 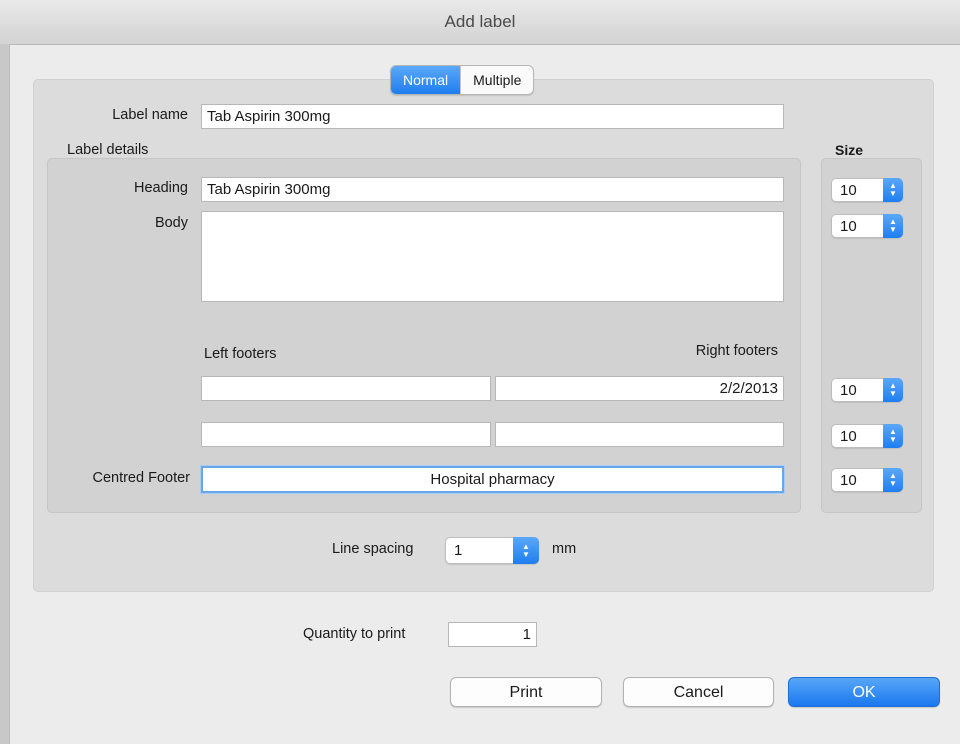 I want to click on body-size-value: 10, so click(x=848, y=226).